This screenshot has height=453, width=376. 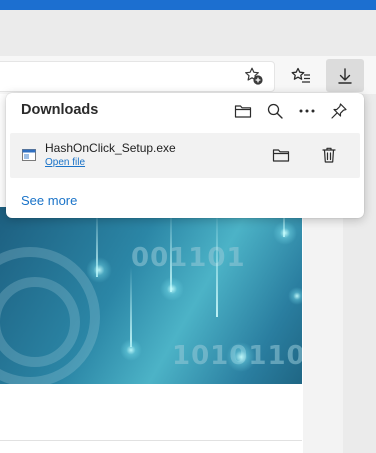 I want to click on pin-icon, so click(x=339, y=111).